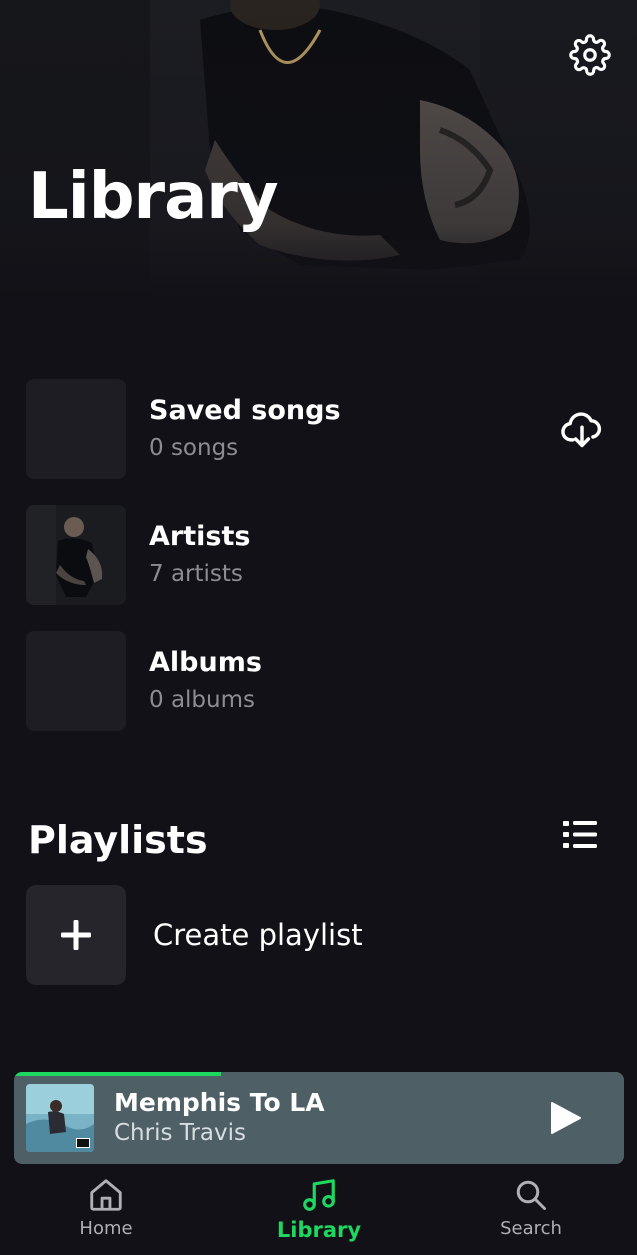 This screenshot has width=637, height=1255. What do you see at coordinates (319, 1195) in the screenshot?
I see `music-note-icon` at bounding box center [319, 1195].